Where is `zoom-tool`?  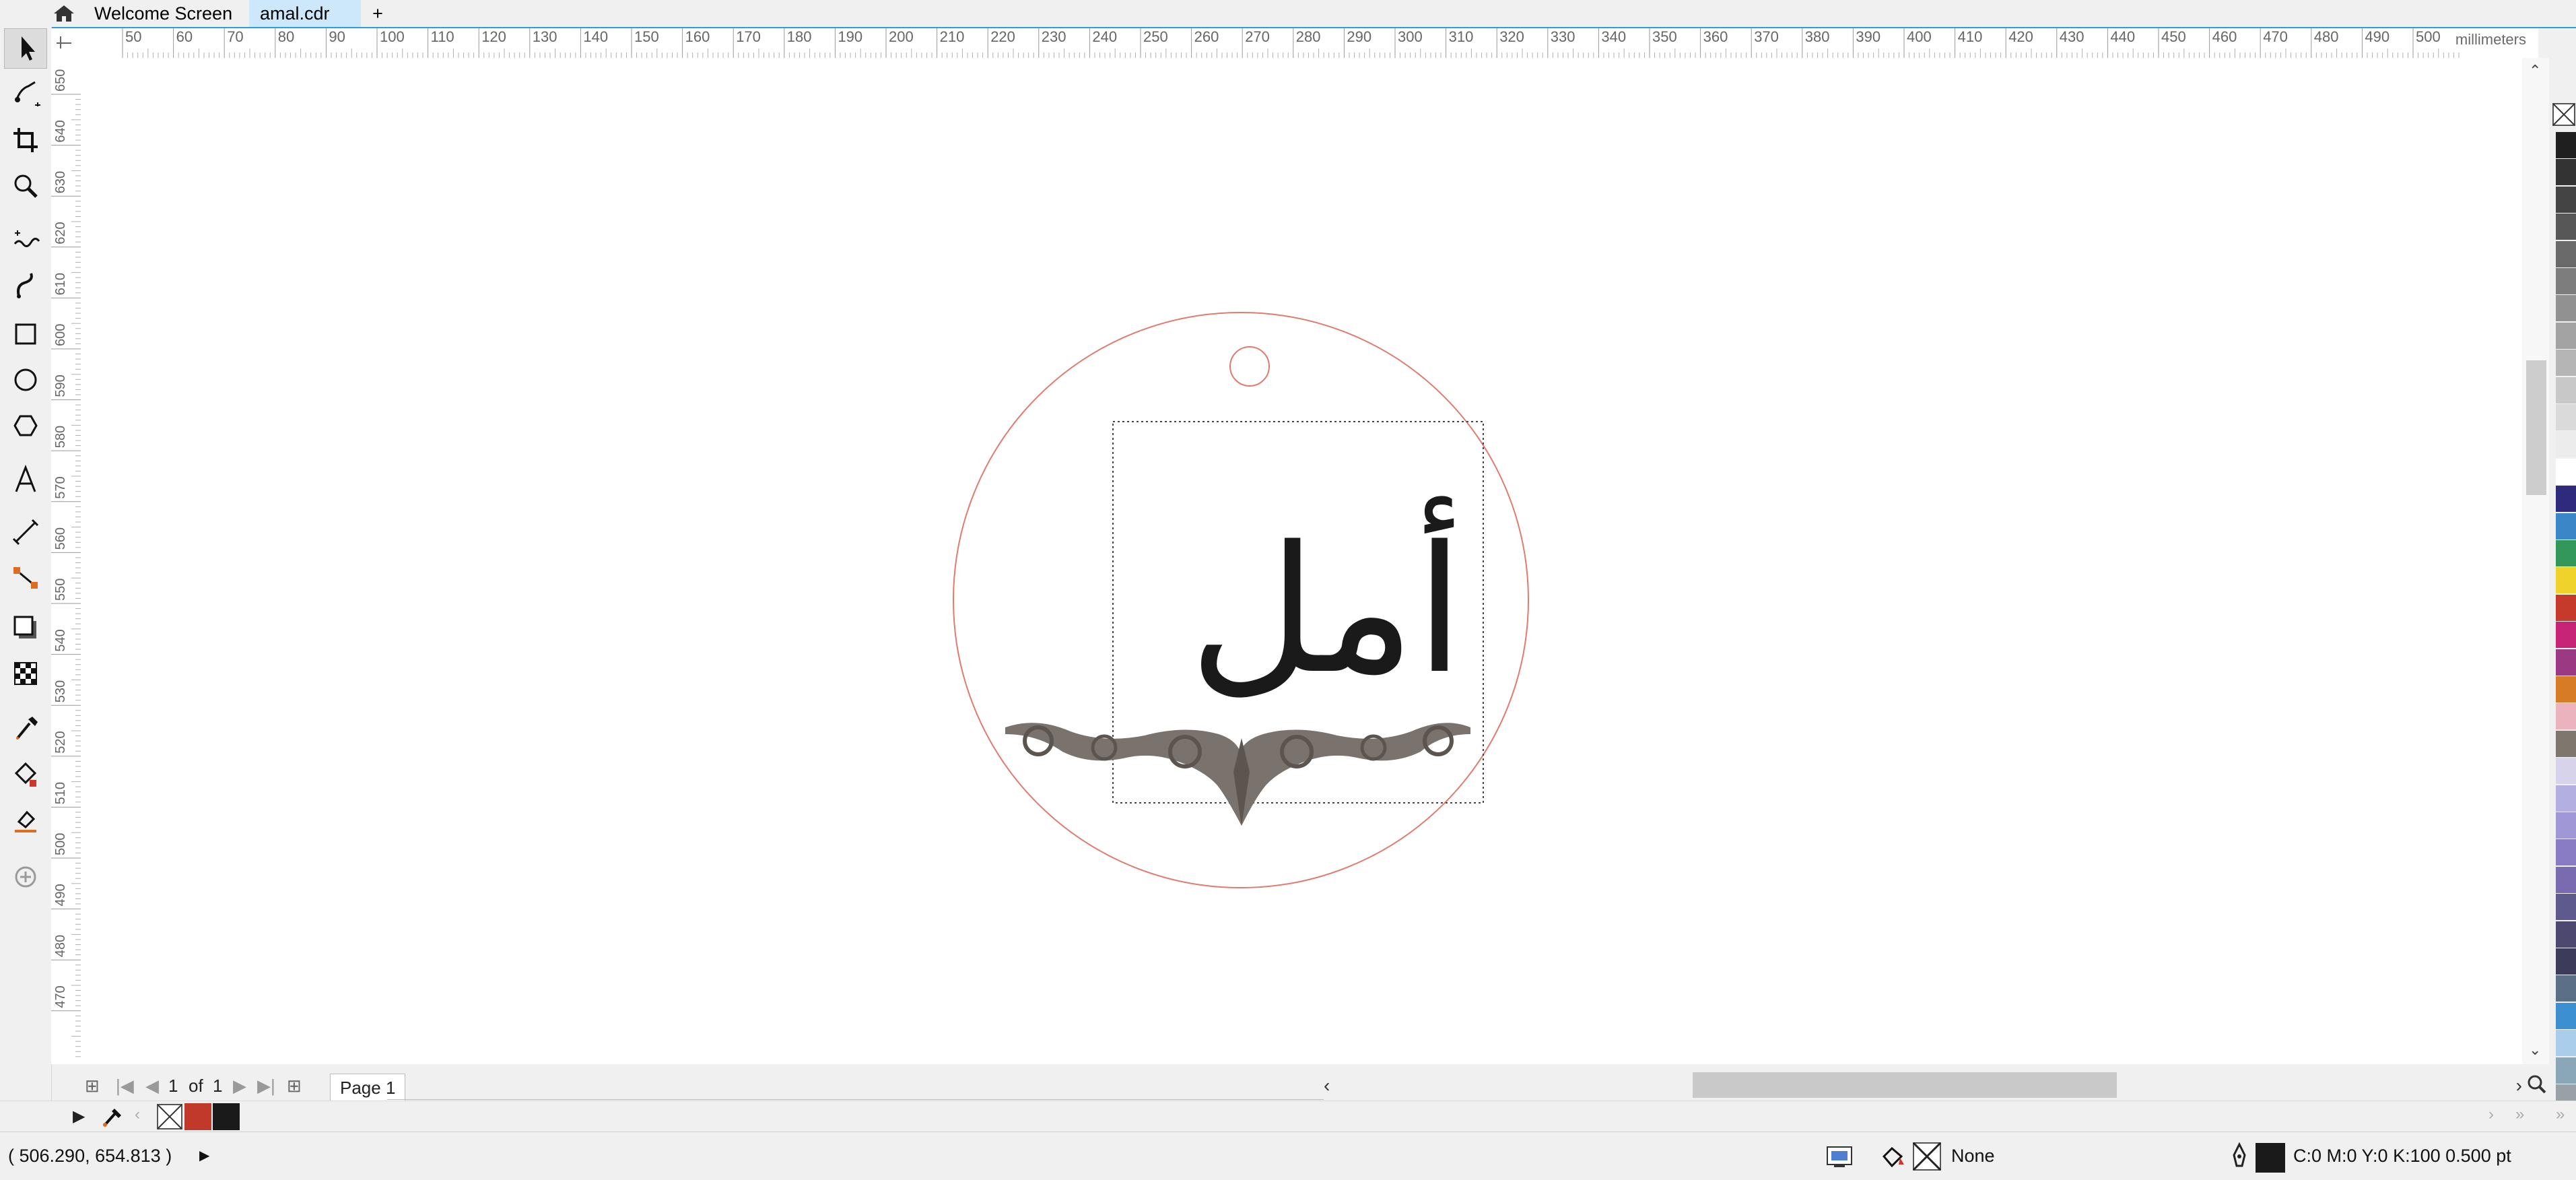 zoom-tool is located at coordinates (25, 186).